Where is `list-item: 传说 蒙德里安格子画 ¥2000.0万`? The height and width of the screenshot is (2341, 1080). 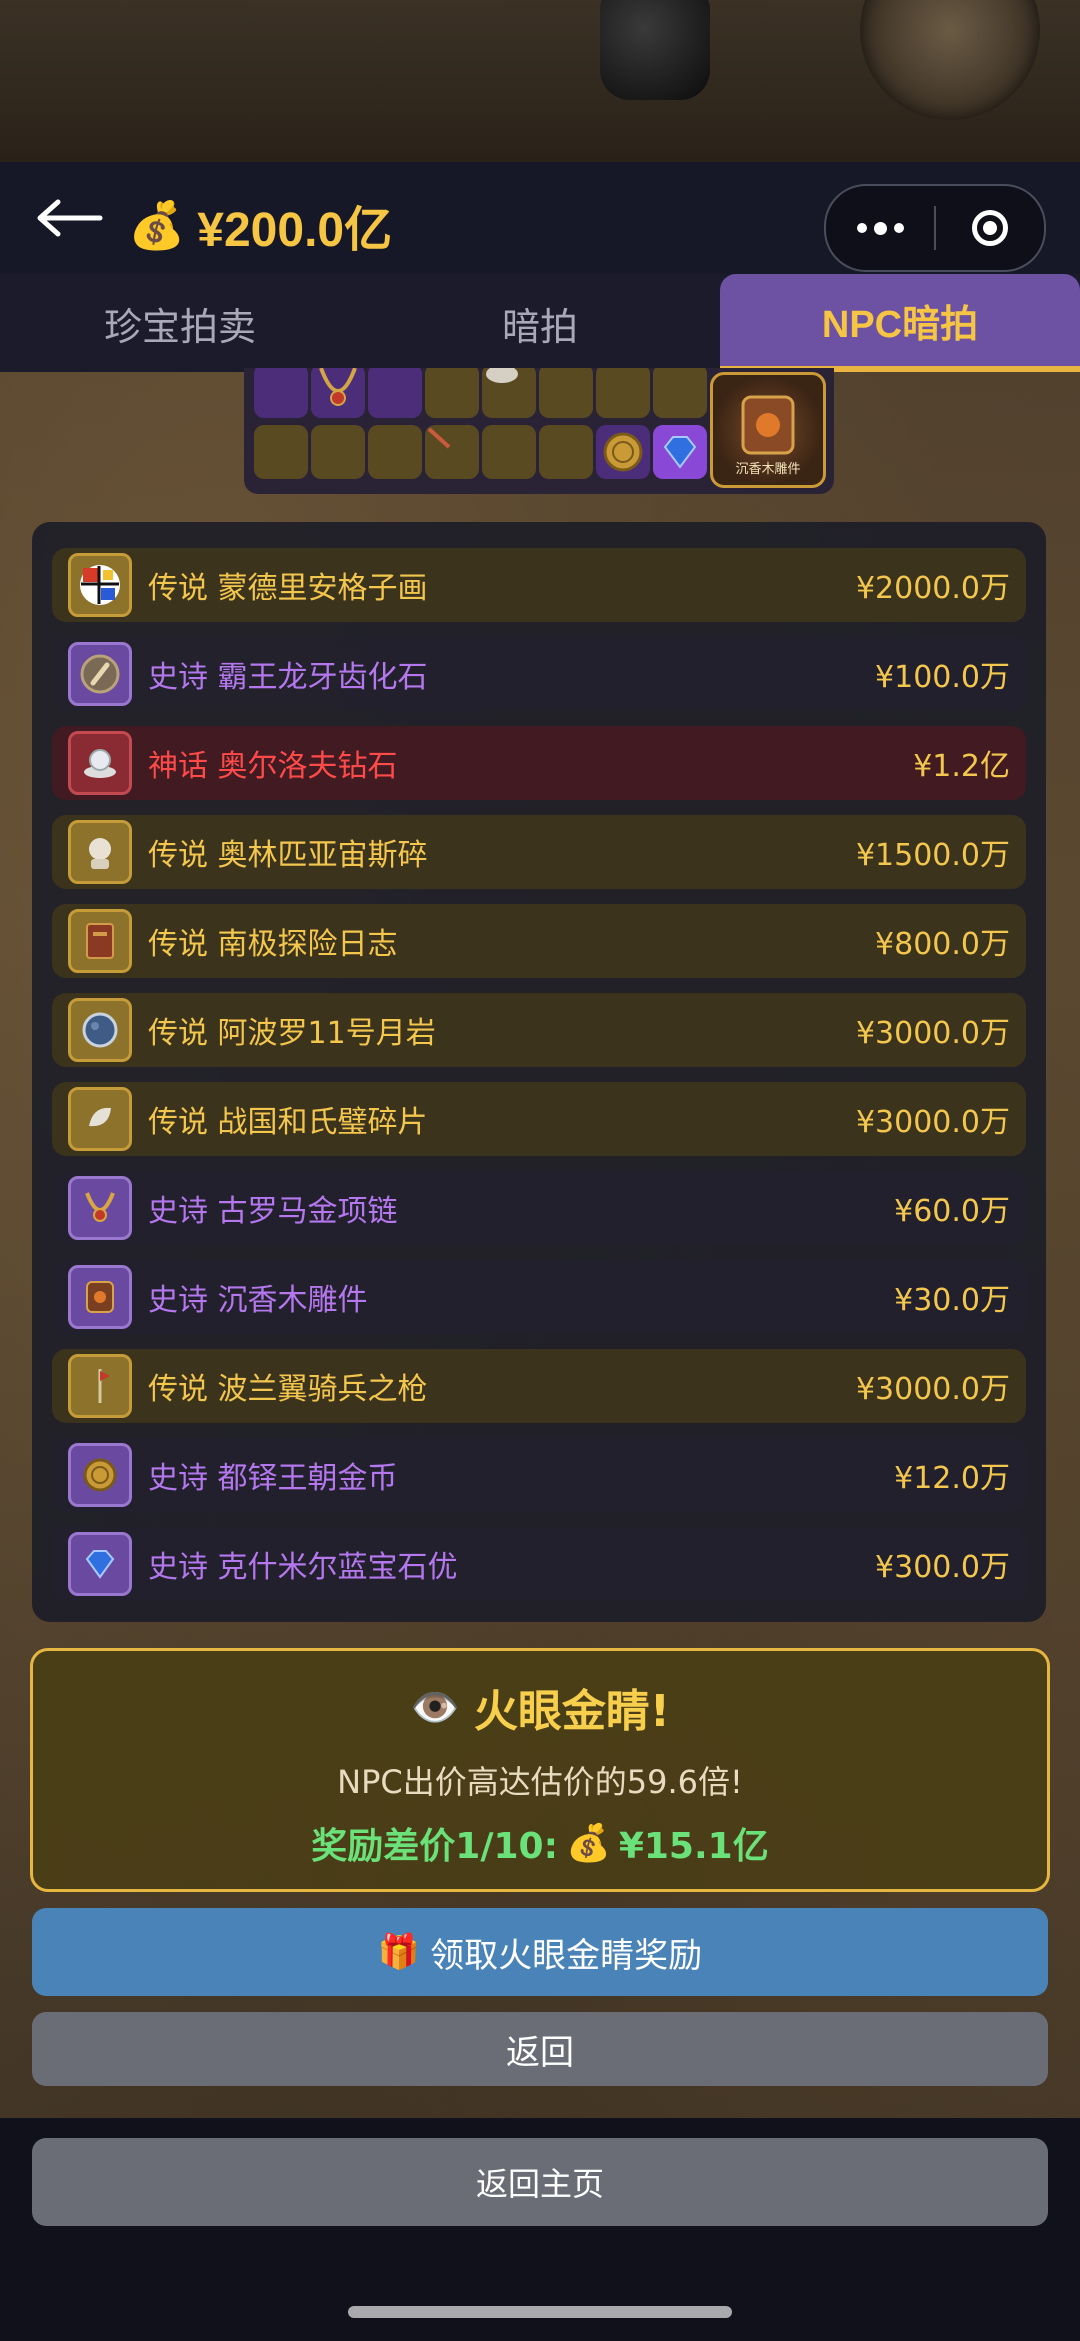 list-item: 传说 蒙德里安格子画 ¥2000.0万 is located at coordinates (539, 585).